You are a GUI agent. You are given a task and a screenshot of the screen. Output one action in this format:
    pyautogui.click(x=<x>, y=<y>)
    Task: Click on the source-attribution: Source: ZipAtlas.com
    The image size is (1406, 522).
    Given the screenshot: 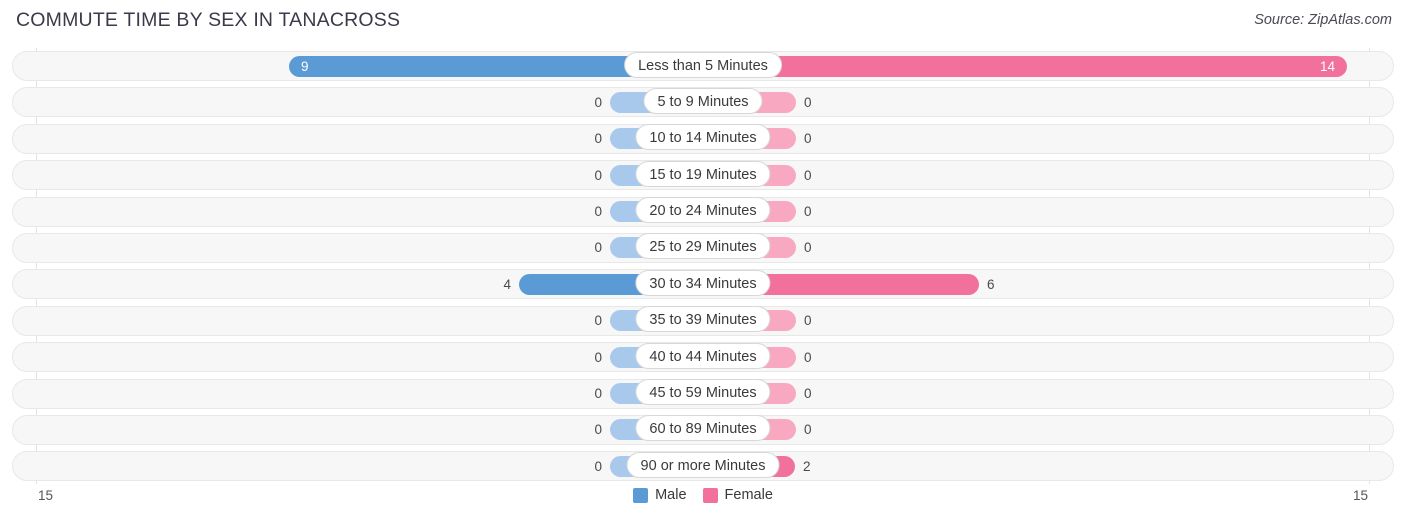 What is the action you would take?
    pyautogui.click(x=1323, y=20)
    